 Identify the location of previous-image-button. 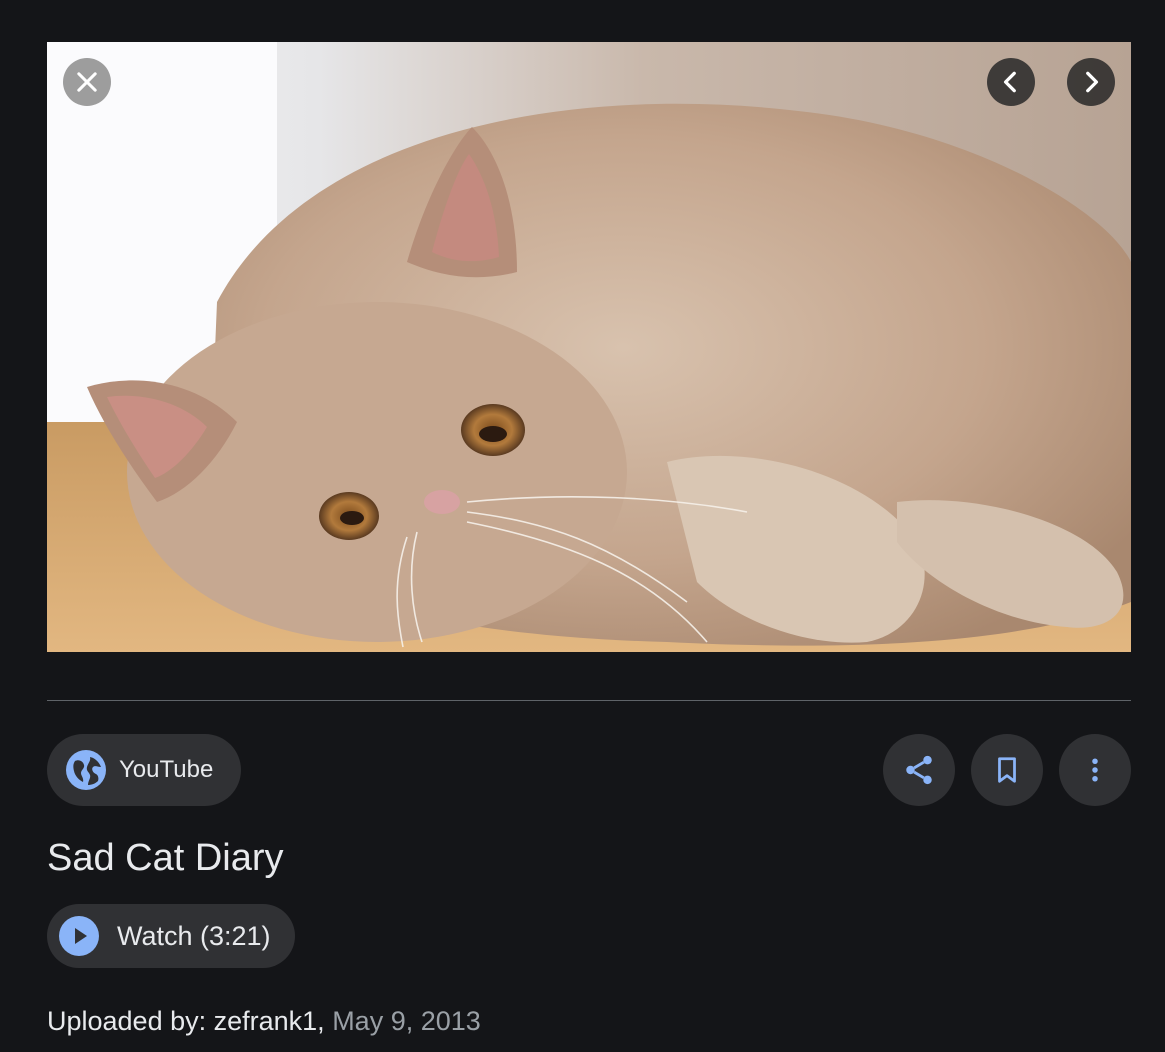
(1011, 82).